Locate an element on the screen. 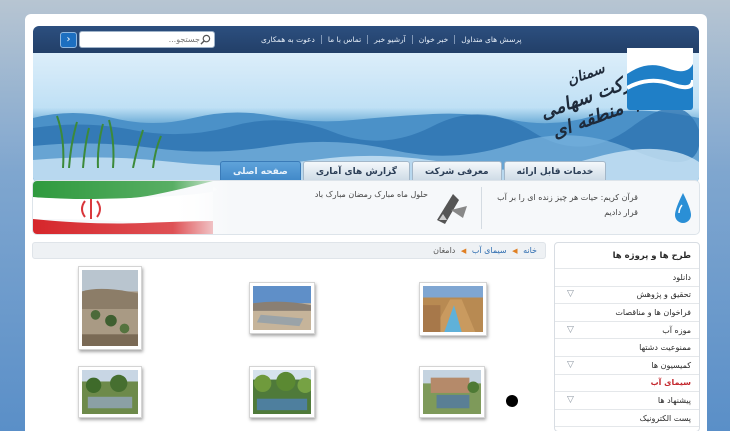  water-drop-icon is located at coordinates (683, 208).